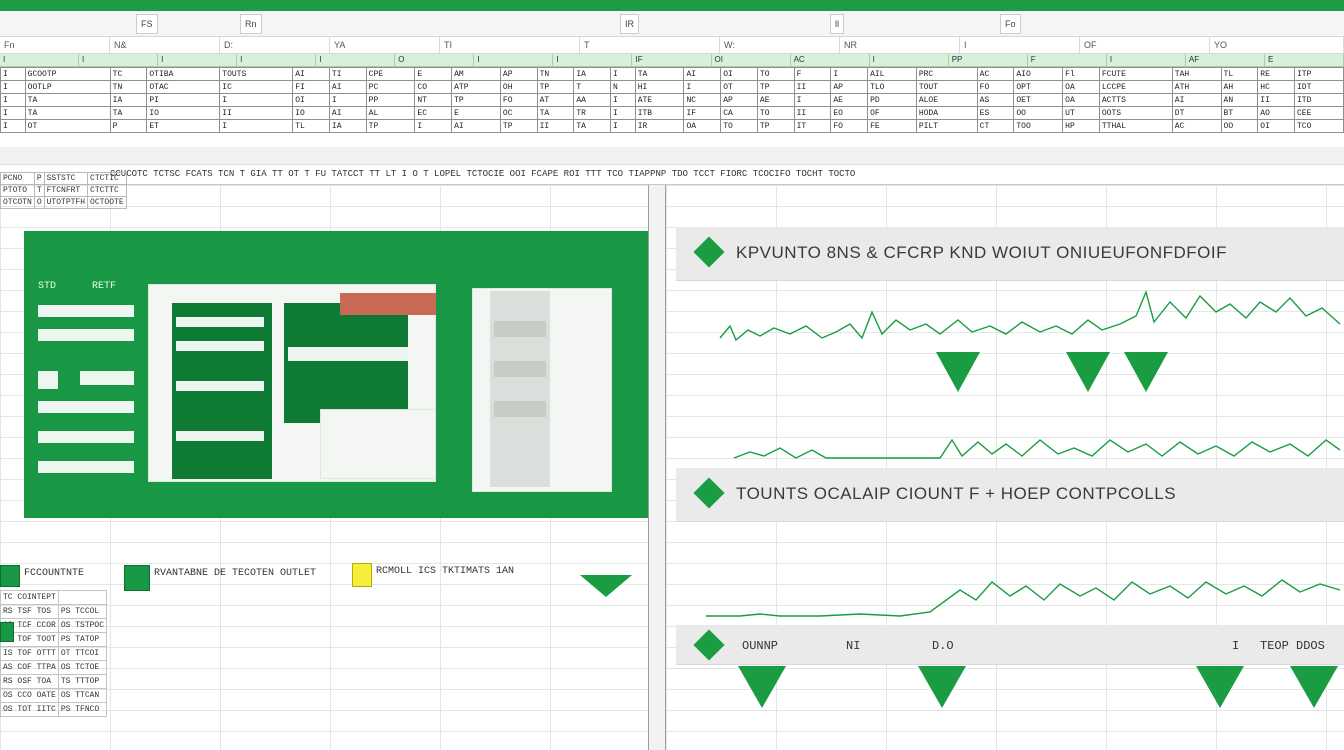 The image size is (1344, 750). Describe the element at coordinates (29, 681) in the screenshot. I see `table-cell: RS OSF TOA` at that location.